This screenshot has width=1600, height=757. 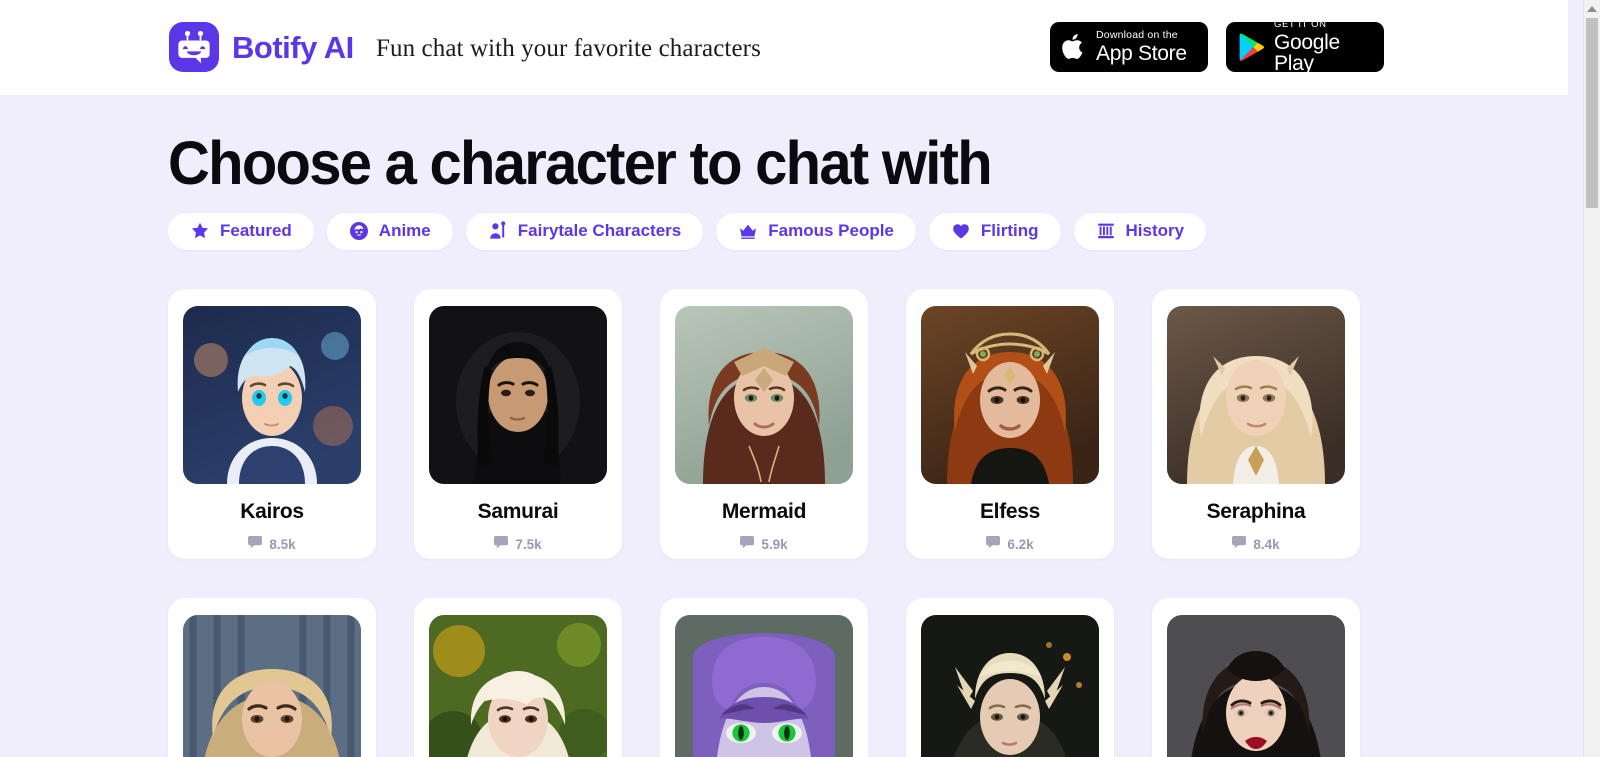 What do you see at coordinates (200, 231) in the screenshot?
I see `star-icon` at bounding box center [200, 231].